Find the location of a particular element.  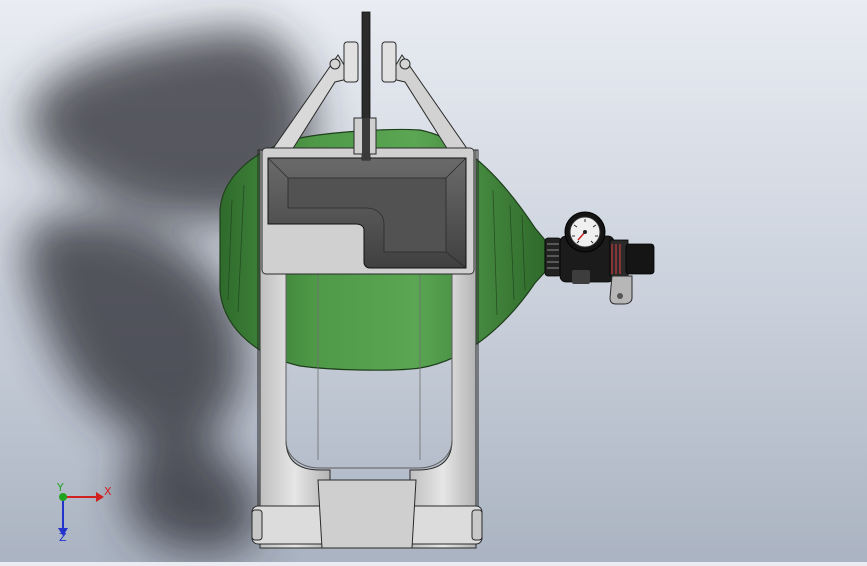

pressure-gauge is located at coordinates (585, 232).